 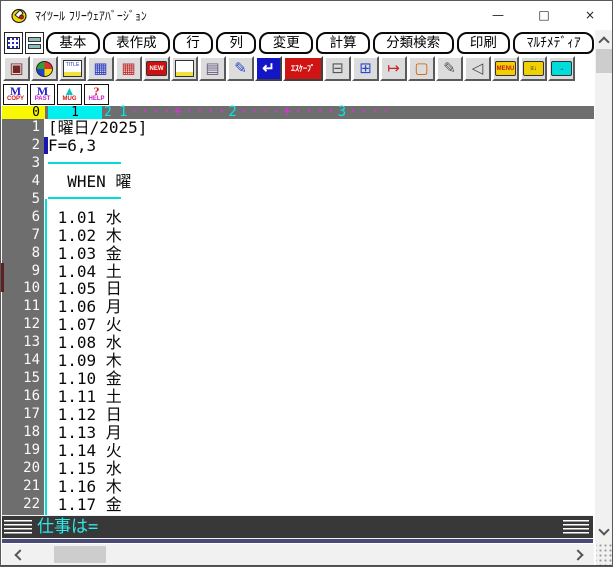 I want to click on window-style-icon: ▣, so click(x=16, y=68).